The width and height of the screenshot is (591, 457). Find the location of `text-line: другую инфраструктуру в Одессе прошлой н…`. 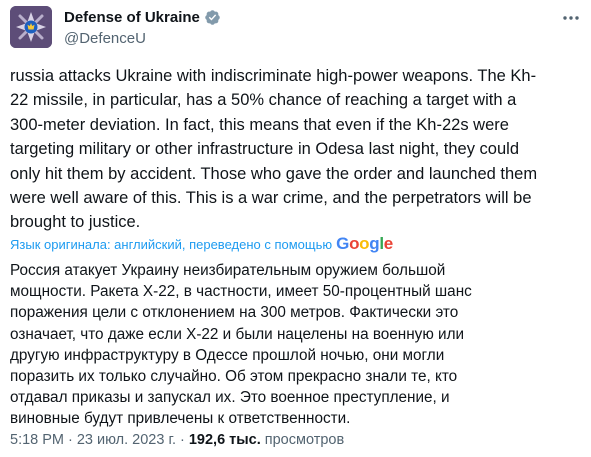

text-line: другую инфраструктуру в Одессе прошлой н… is located at coordinates (227, 355).